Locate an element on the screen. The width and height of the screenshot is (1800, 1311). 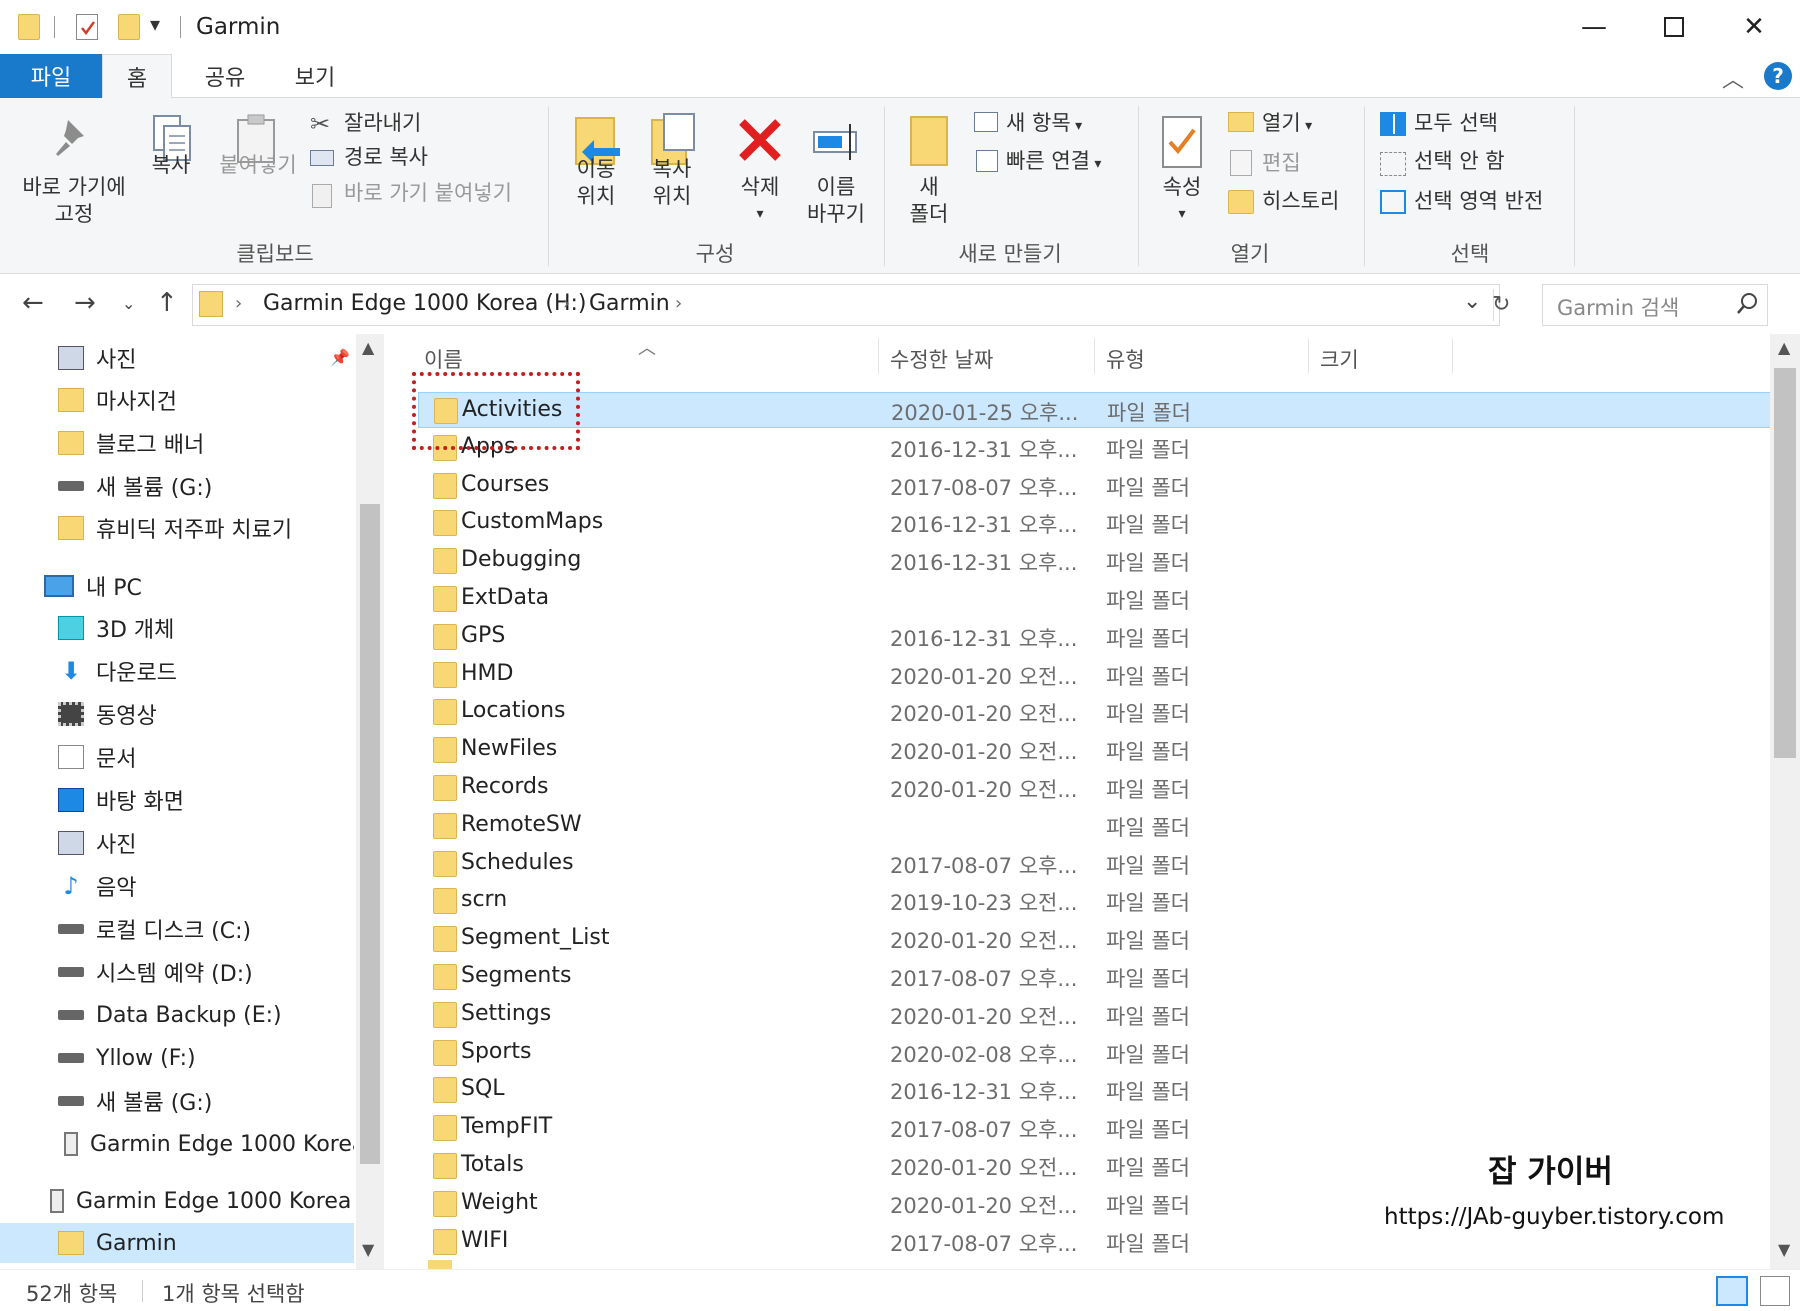
file-row: Schedules 2017-08-07 오후... 파일 폴더 is located at coordinates (1094, 864).